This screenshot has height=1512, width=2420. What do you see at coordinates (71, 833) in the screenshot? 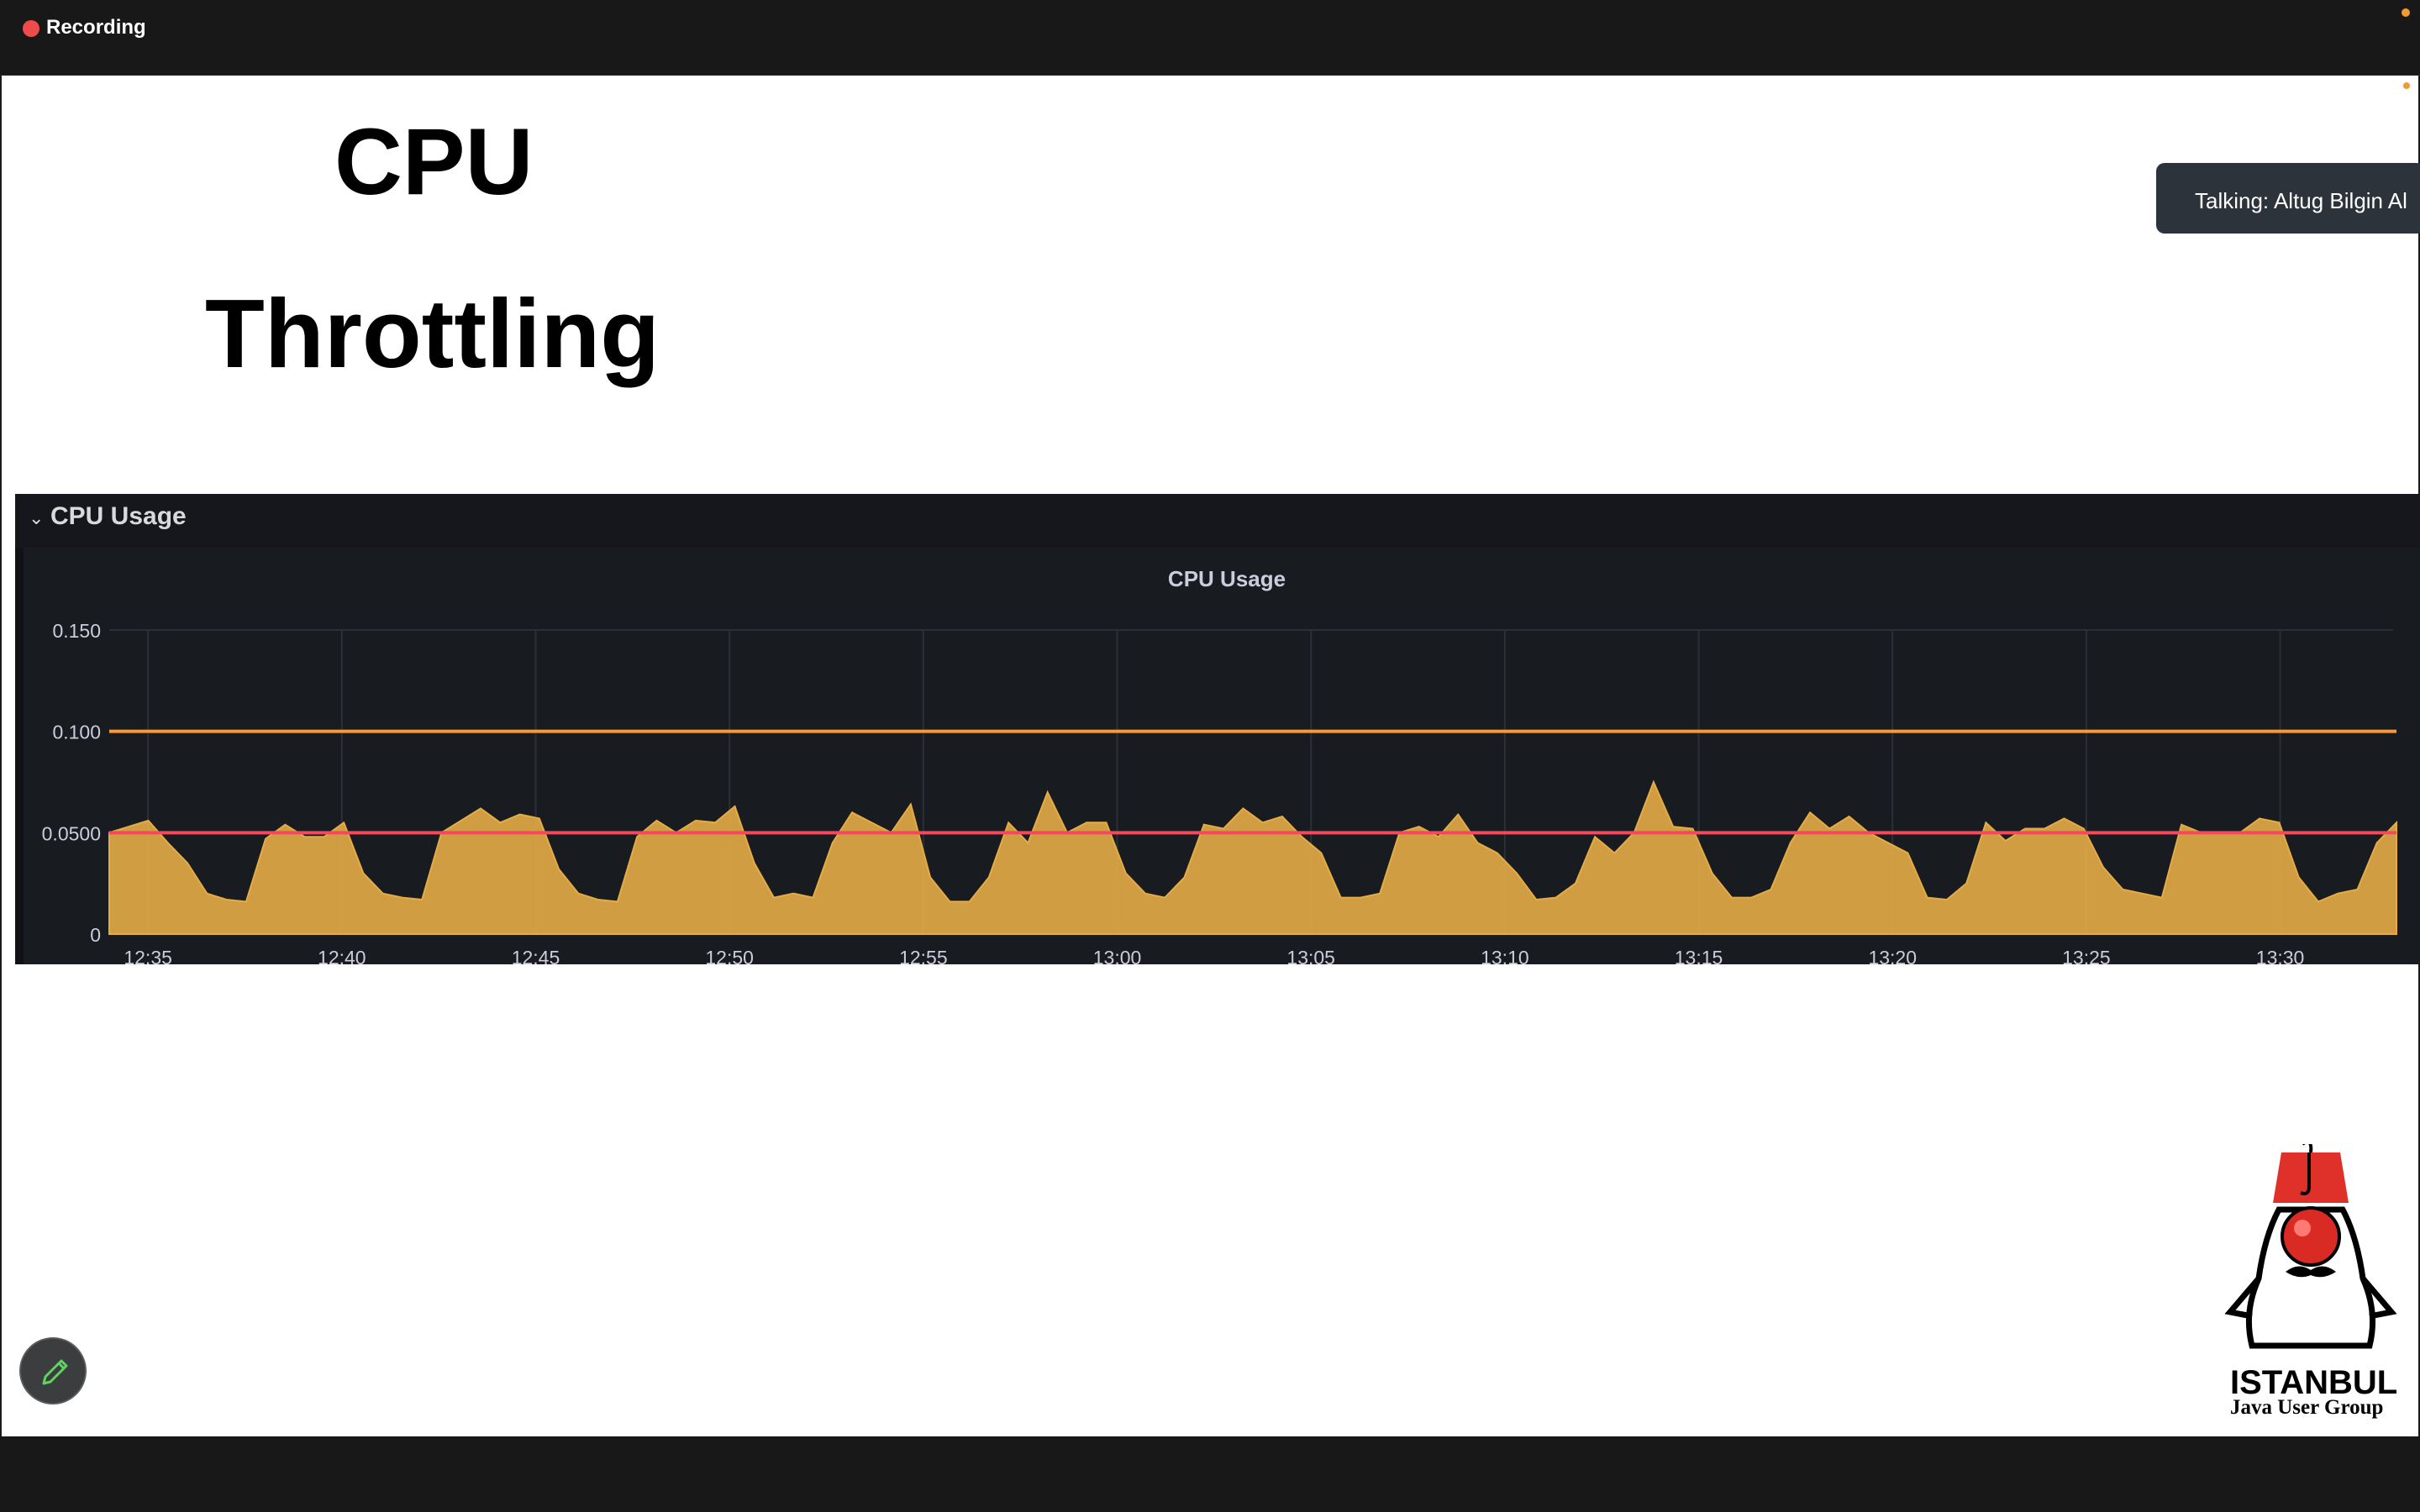
I see `y-tick-label: 0.0500` at bounding box center [71, 833].